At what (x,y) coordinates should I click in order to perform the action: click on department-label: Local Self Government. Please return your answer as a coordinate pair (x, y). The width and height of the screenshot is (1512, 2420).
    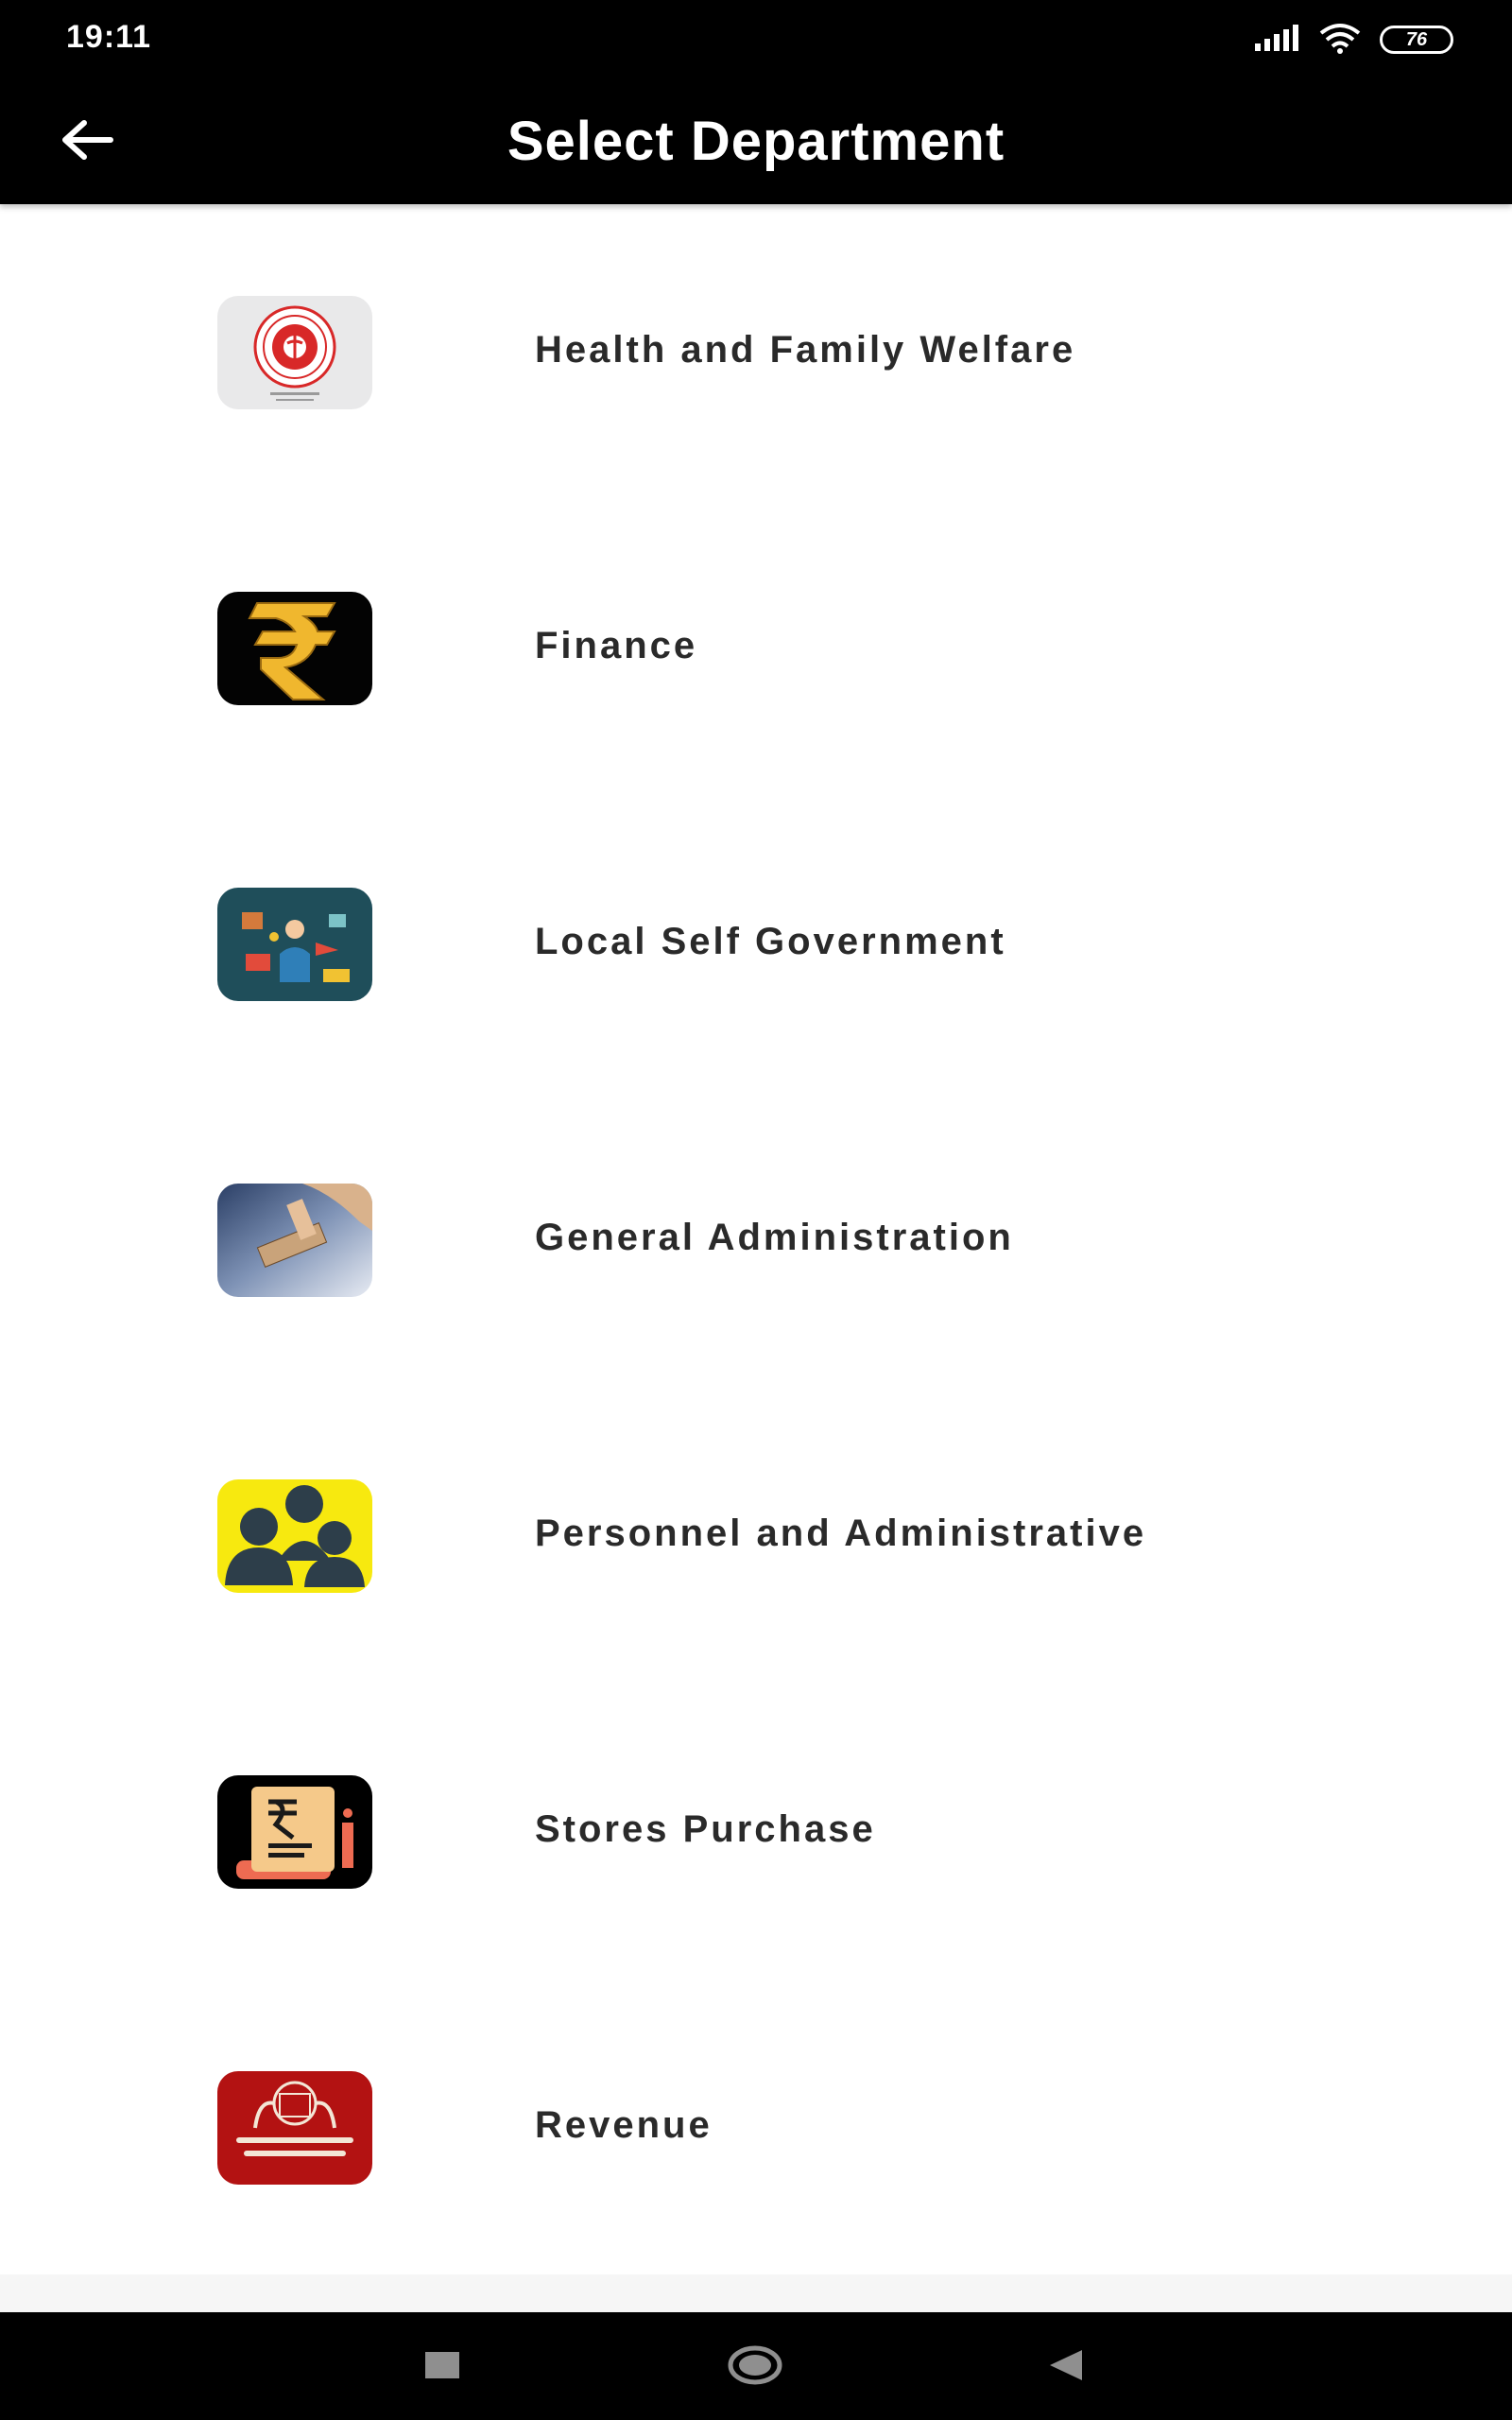
    Looking at the image, I should click on (770, 941).